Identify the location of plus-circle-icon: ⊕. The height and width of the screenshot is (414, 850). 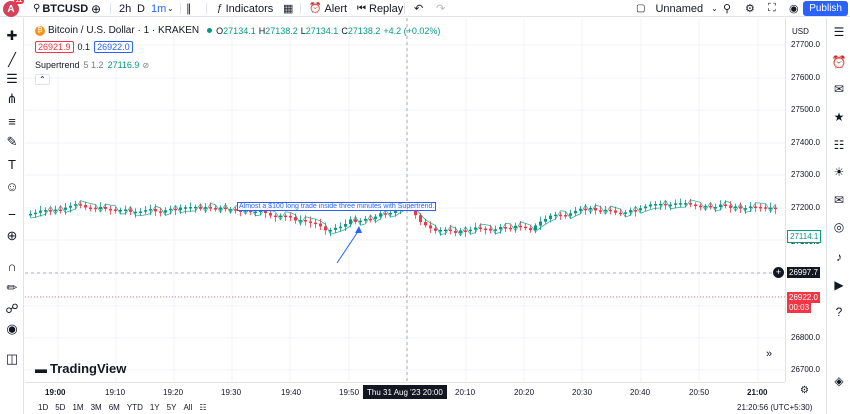
(96, 8).